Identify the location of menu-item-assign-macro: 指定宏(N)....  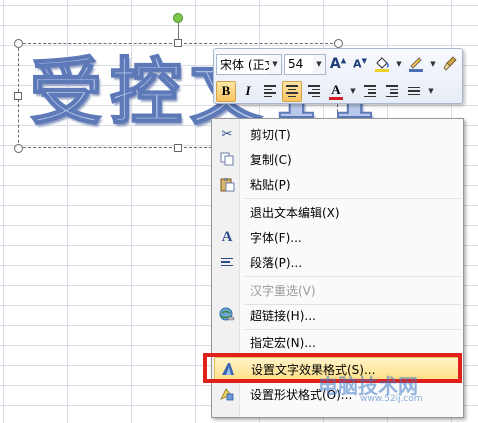
(338, 342).